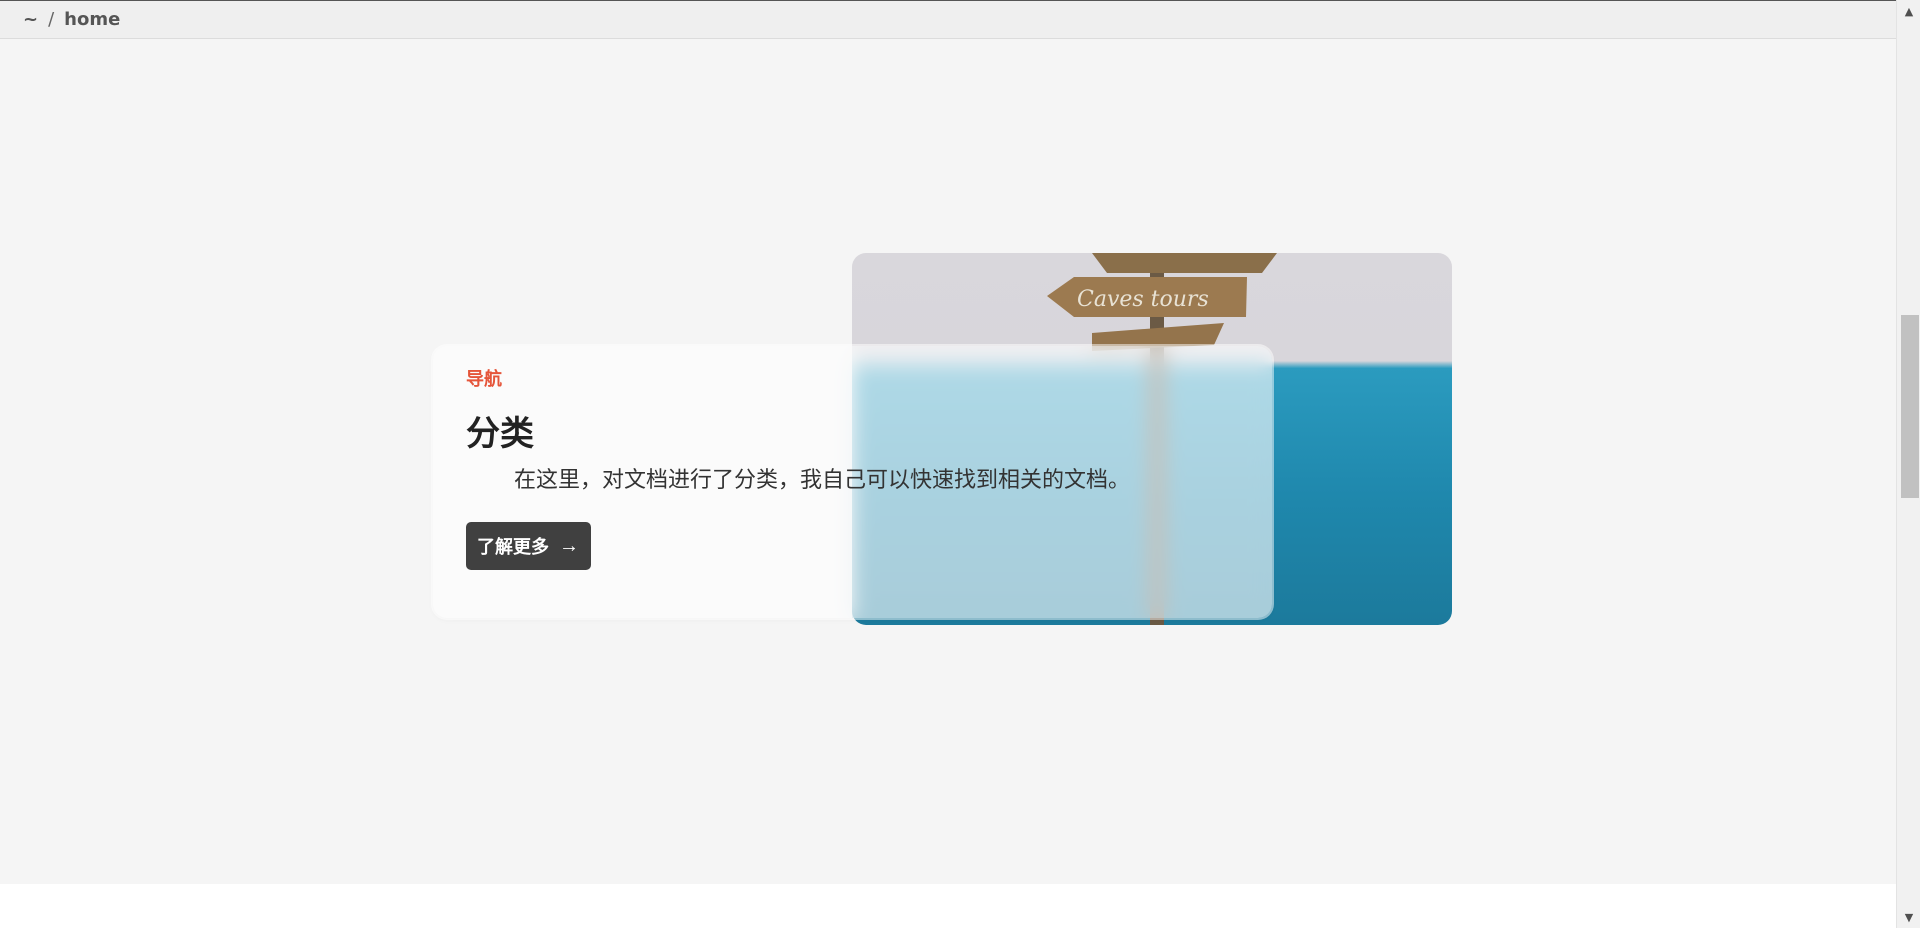 The height and width of the screenshot is (928, 1920). Describe the element at coordinates (30, 19) in the screenshot. I see `breadcrumb-home-link: ~` at that location.